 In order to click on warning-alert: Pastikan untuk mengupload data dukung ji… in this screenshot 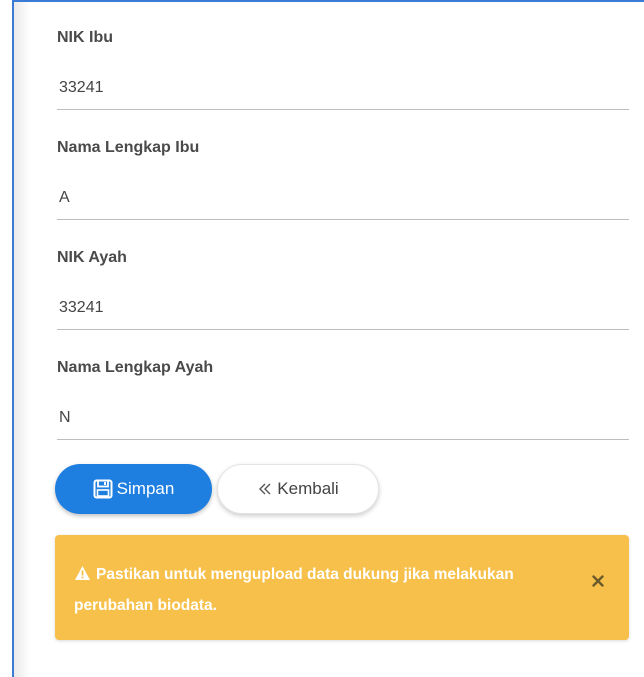, I will do `click(342, 587)`.